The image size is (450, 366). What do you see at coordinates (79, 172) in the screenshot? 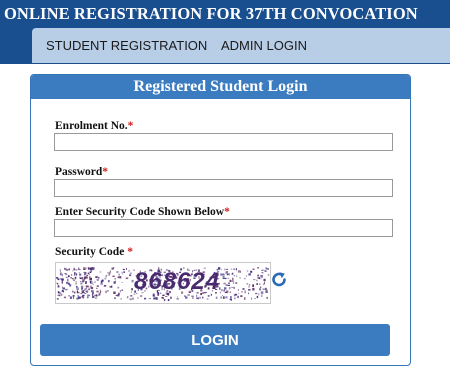
I see `password-label-text: Password` at bounding box center [79, 172].